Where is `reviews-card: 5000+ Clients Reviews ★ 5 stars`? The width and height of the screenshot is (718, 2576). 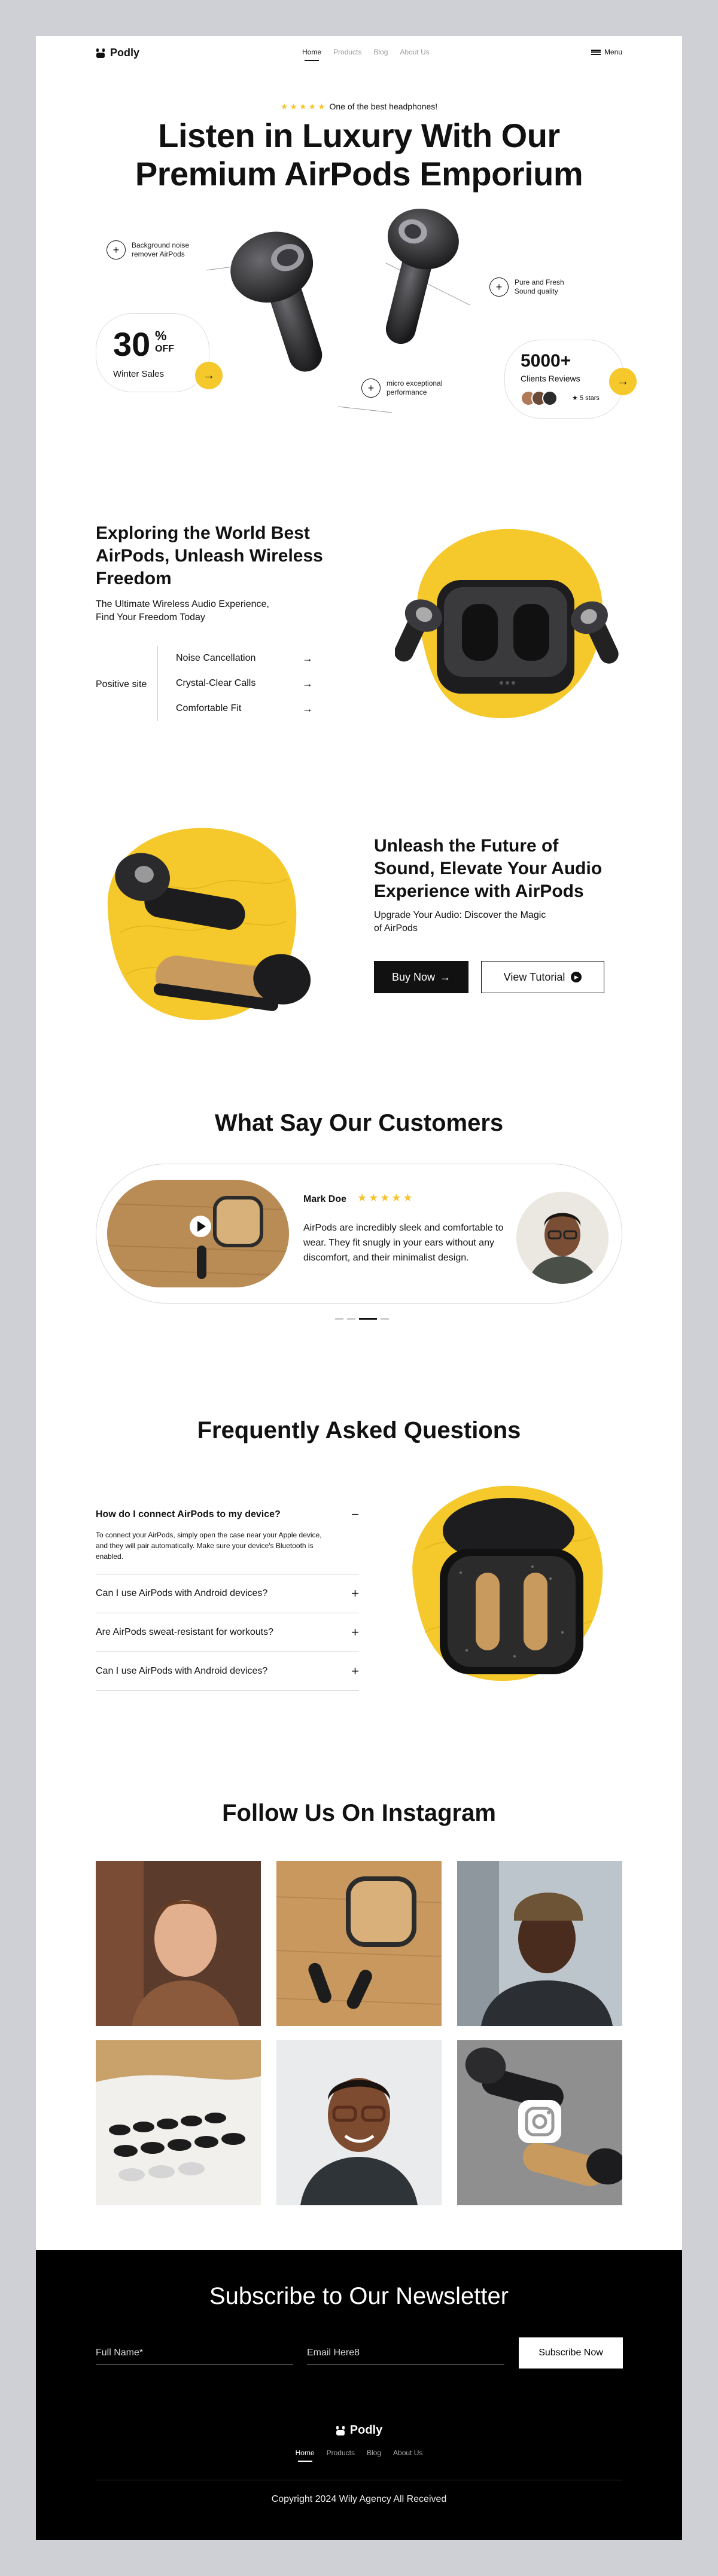
reviews-card: 5000+ Clients Reviews ★ 5 stars is located at coordinates (564, 379).